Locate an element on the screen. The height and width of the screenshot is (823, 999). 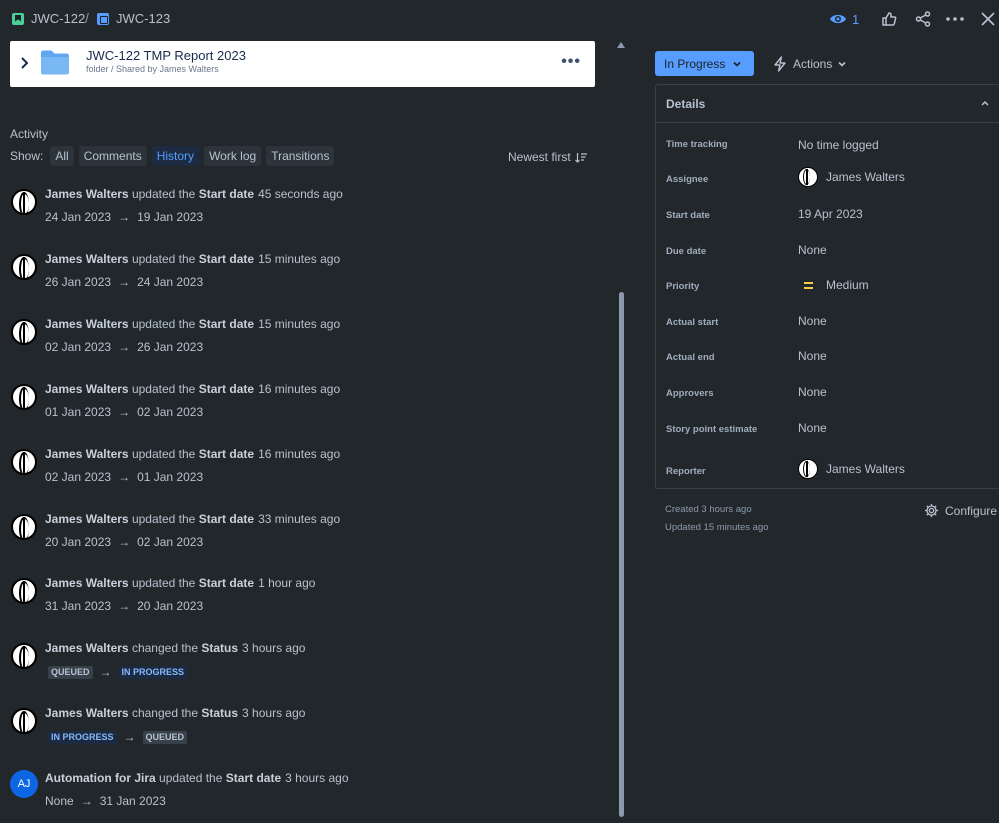
entry-from: 31 Jan 2023 is located at coordinates (78, 606).